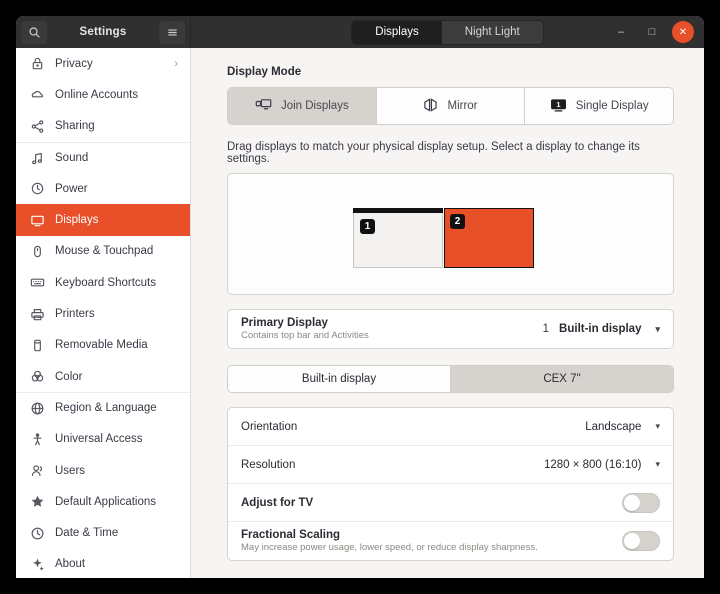 This screenshot has width=720, height=594. I want to click on mode-single-display-label: Single Display, so click(612, 106).